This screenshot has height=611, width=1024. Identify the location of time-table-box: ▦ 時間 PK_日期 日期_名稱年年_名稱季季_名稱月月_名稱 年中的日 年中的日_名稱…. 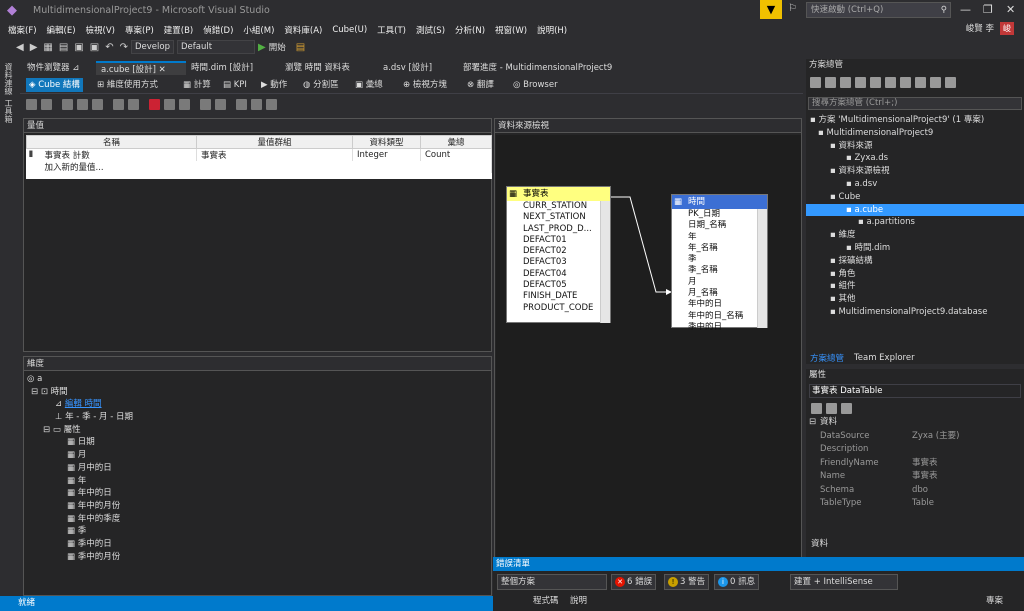
(719, 263).